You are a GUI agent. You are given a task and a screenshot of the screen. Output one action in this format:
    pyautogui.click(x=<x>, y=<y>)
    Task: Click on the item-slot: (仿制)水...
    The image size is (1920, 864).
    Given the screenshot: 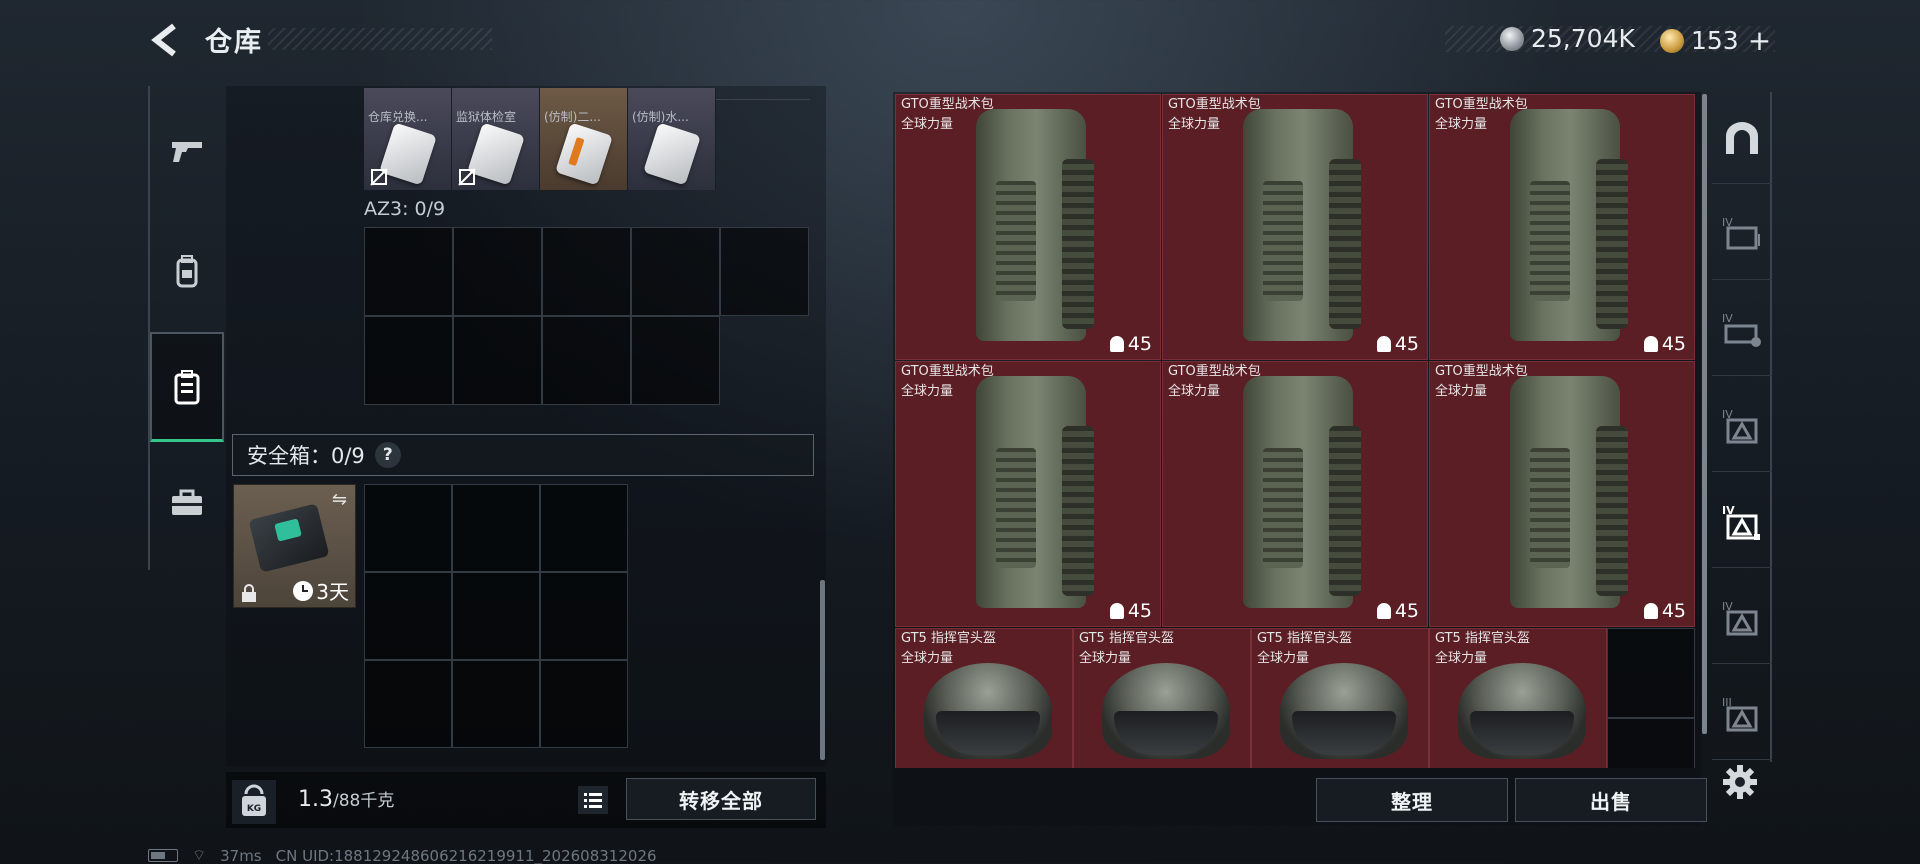 What is the action you would take?
    pyautogui.click(x=672, y=139)
    